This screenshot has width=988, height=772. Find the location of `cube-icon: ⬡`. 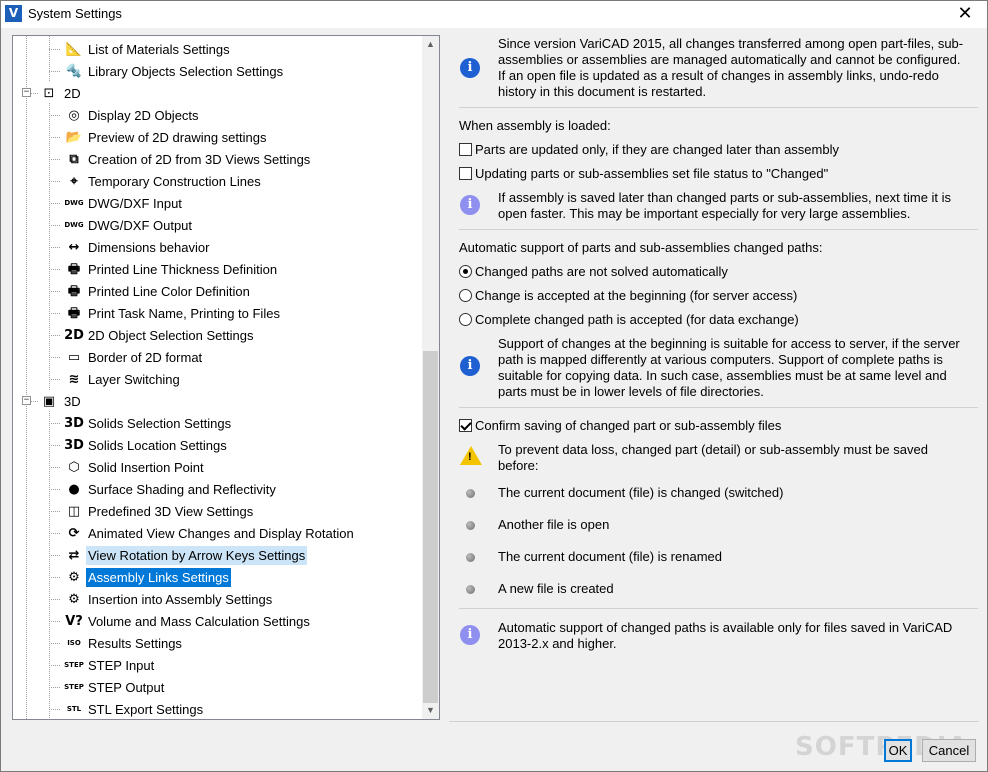

cube-icon: ⬡ is located at coordinates (74, 467).